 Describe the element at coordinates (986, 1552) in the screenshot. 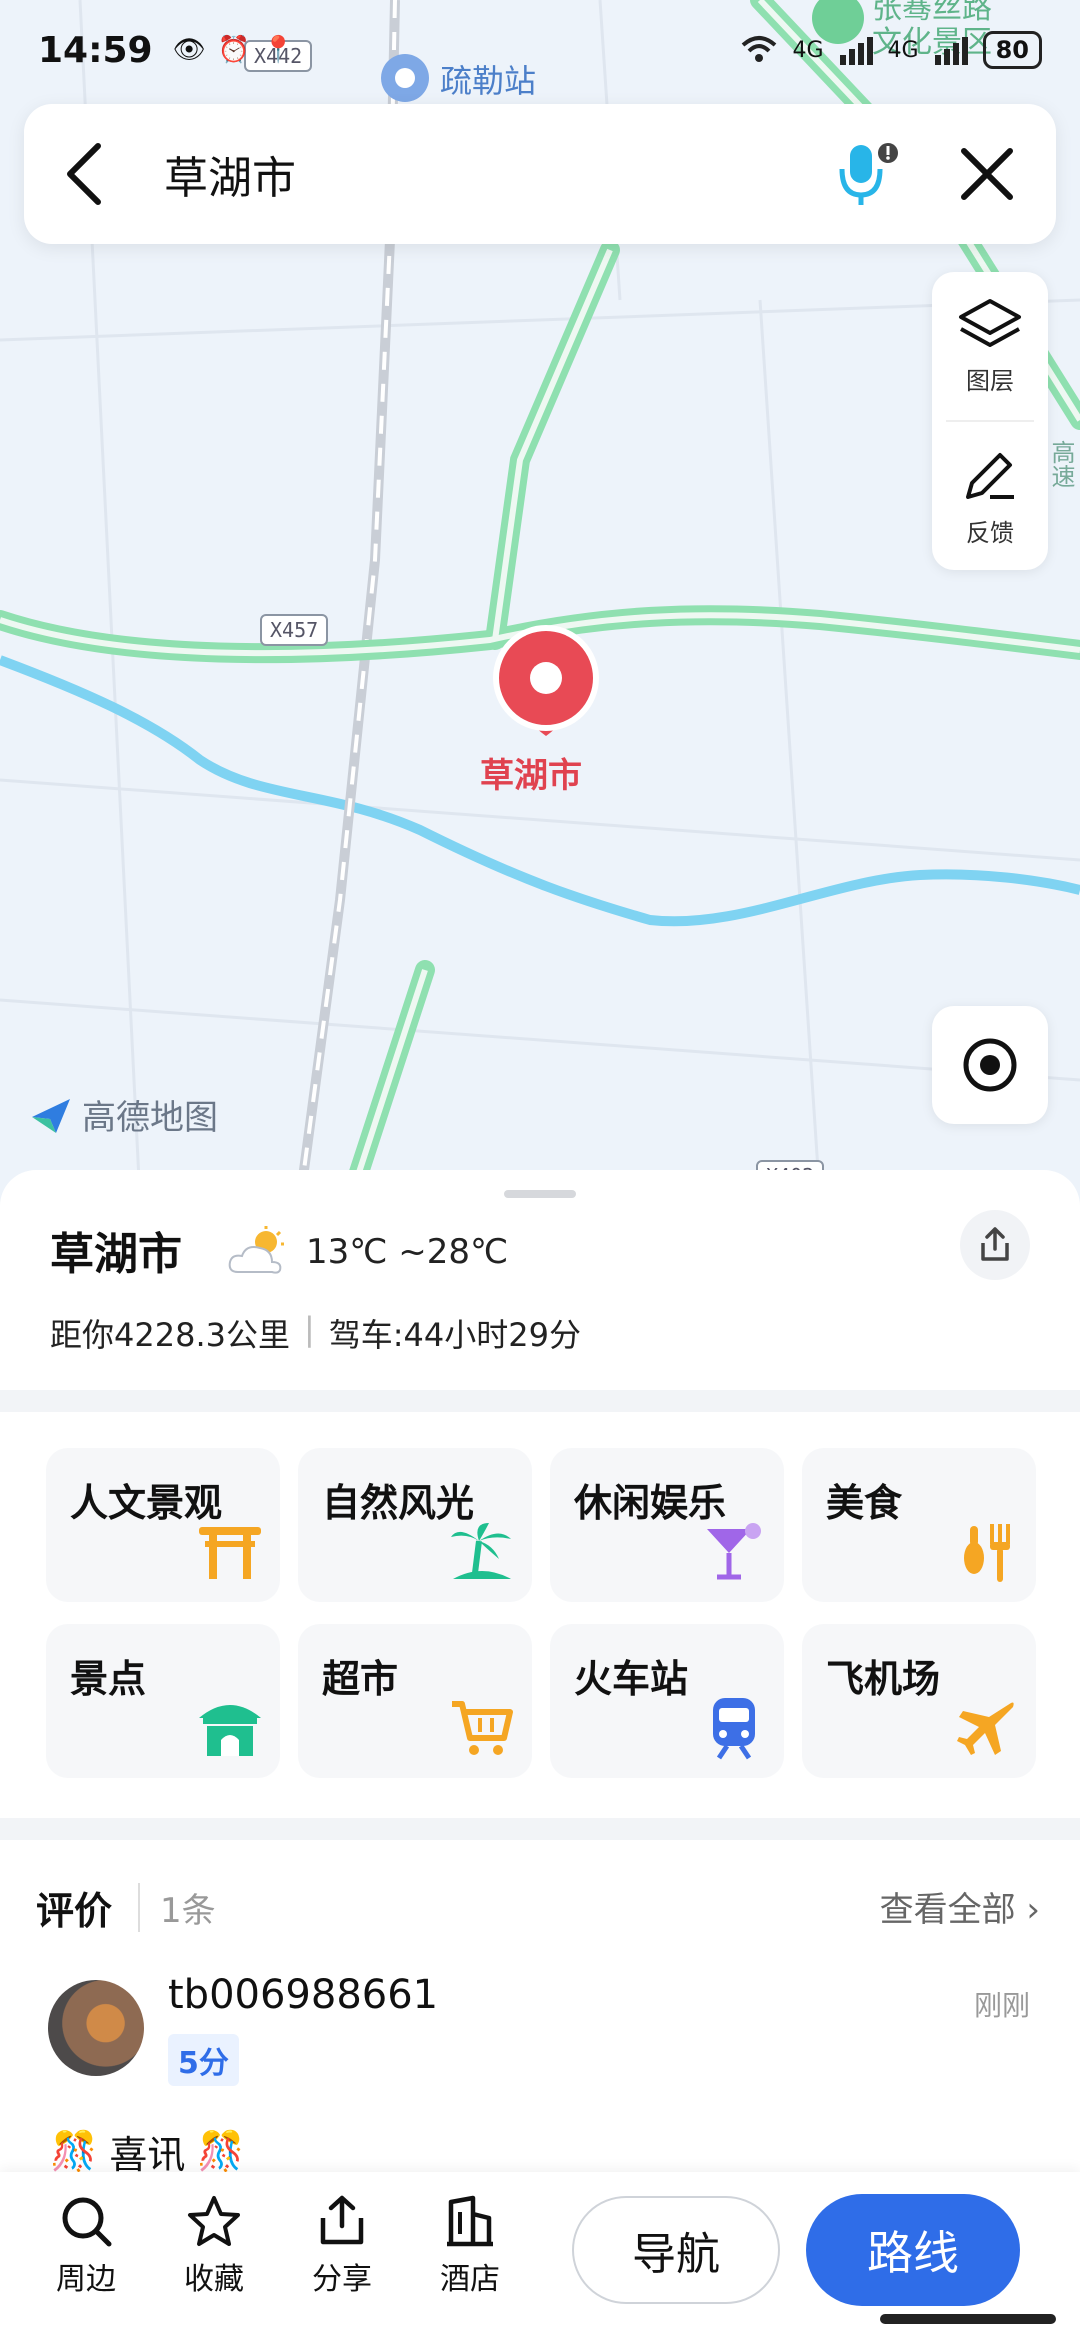

I see `cutlery-icon` at that location.